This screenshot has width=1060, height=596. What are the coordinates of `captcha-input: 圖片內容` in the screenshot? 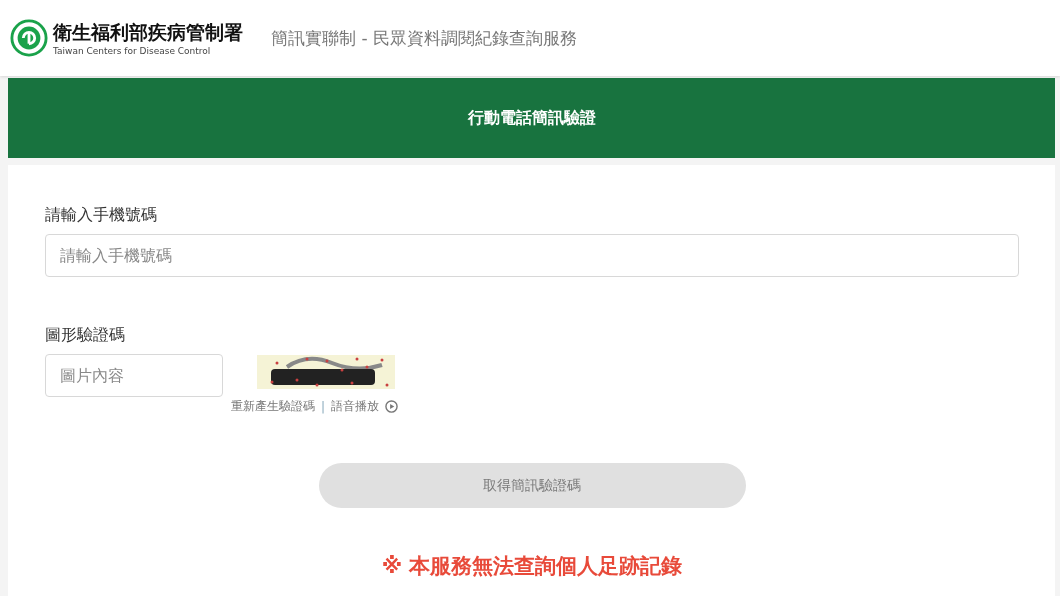 It's located at (134, 375).